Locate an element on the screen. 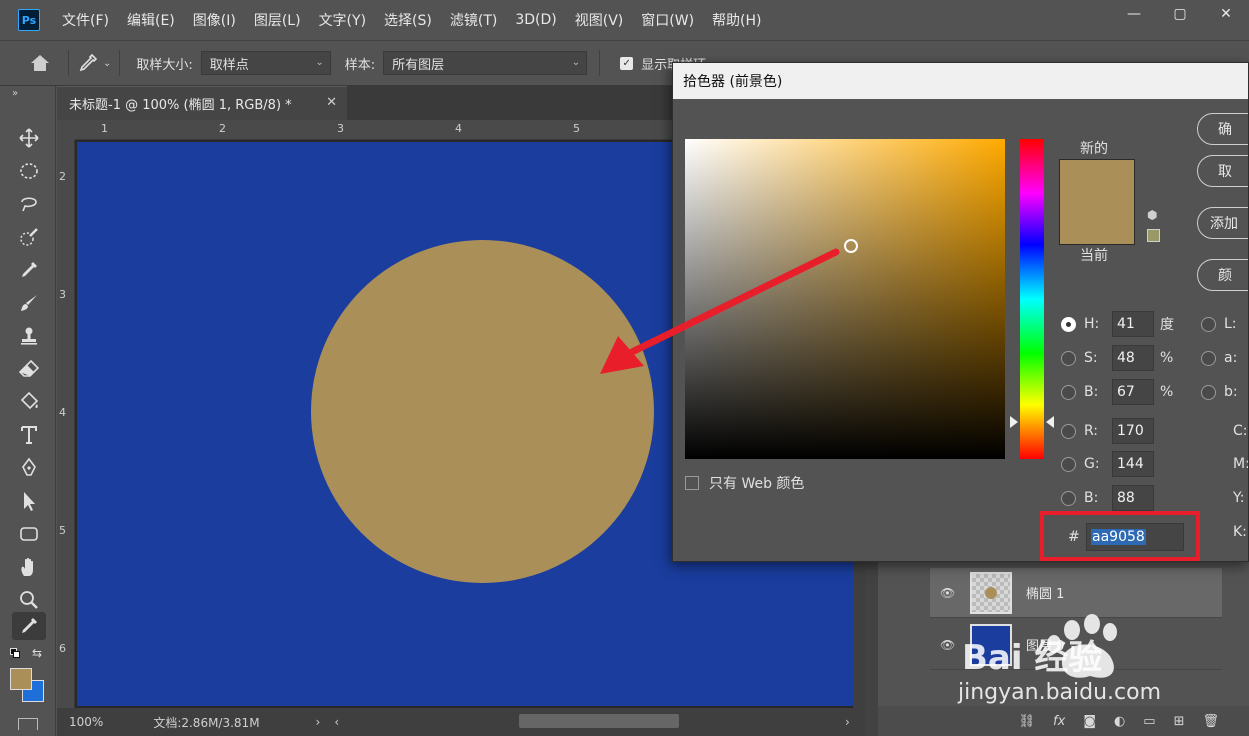 This screenshot has width=1249, height=736. saturation-brightness-field is located at coordinates (845, 299).